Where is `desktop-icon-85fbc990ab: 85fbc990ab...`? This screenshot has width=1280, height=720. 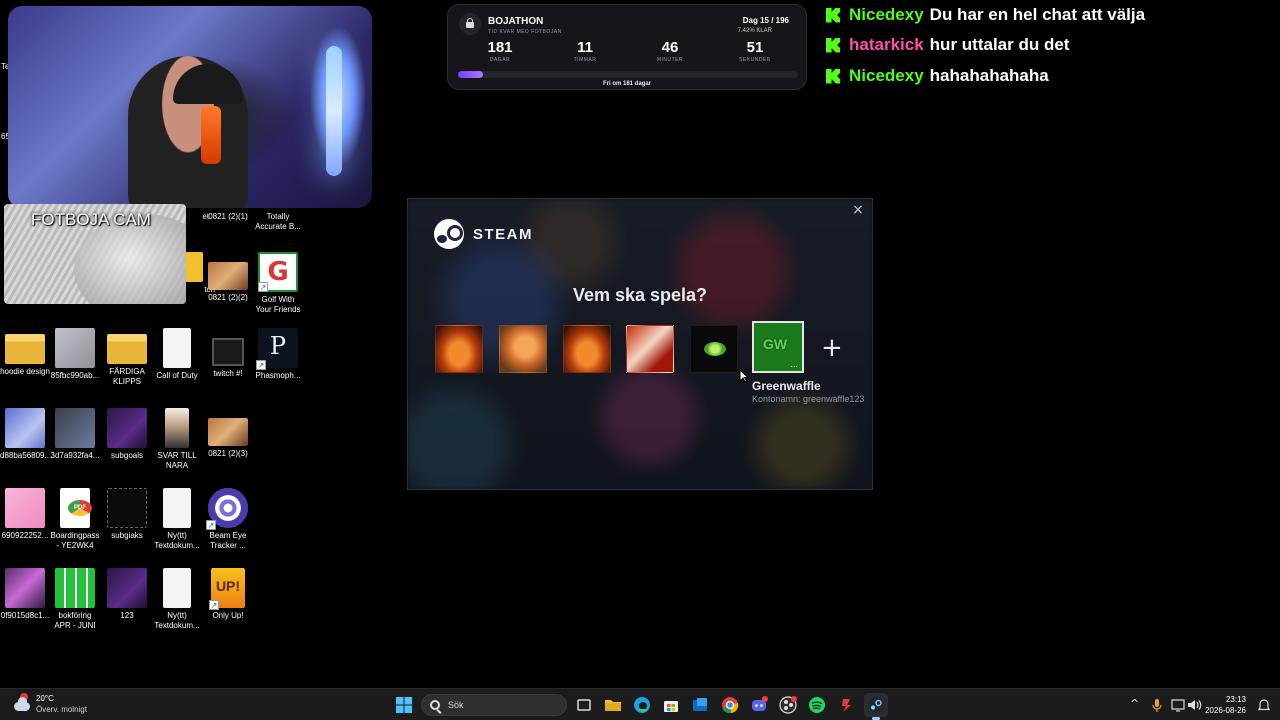
desktop-icon-85fbc990ab: 85fbc990ab... is located at coordinates (75, 354).